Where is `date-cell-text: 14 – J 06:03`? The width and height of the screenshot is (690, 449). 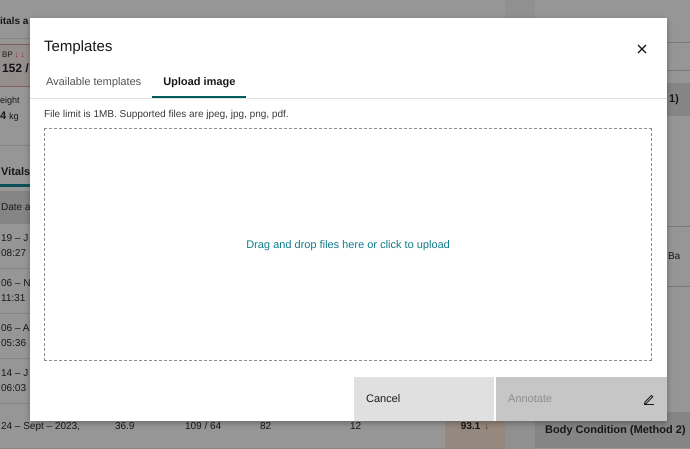 date-cell-text: 14 – J 06:03 is located at coordinates (15, 381).